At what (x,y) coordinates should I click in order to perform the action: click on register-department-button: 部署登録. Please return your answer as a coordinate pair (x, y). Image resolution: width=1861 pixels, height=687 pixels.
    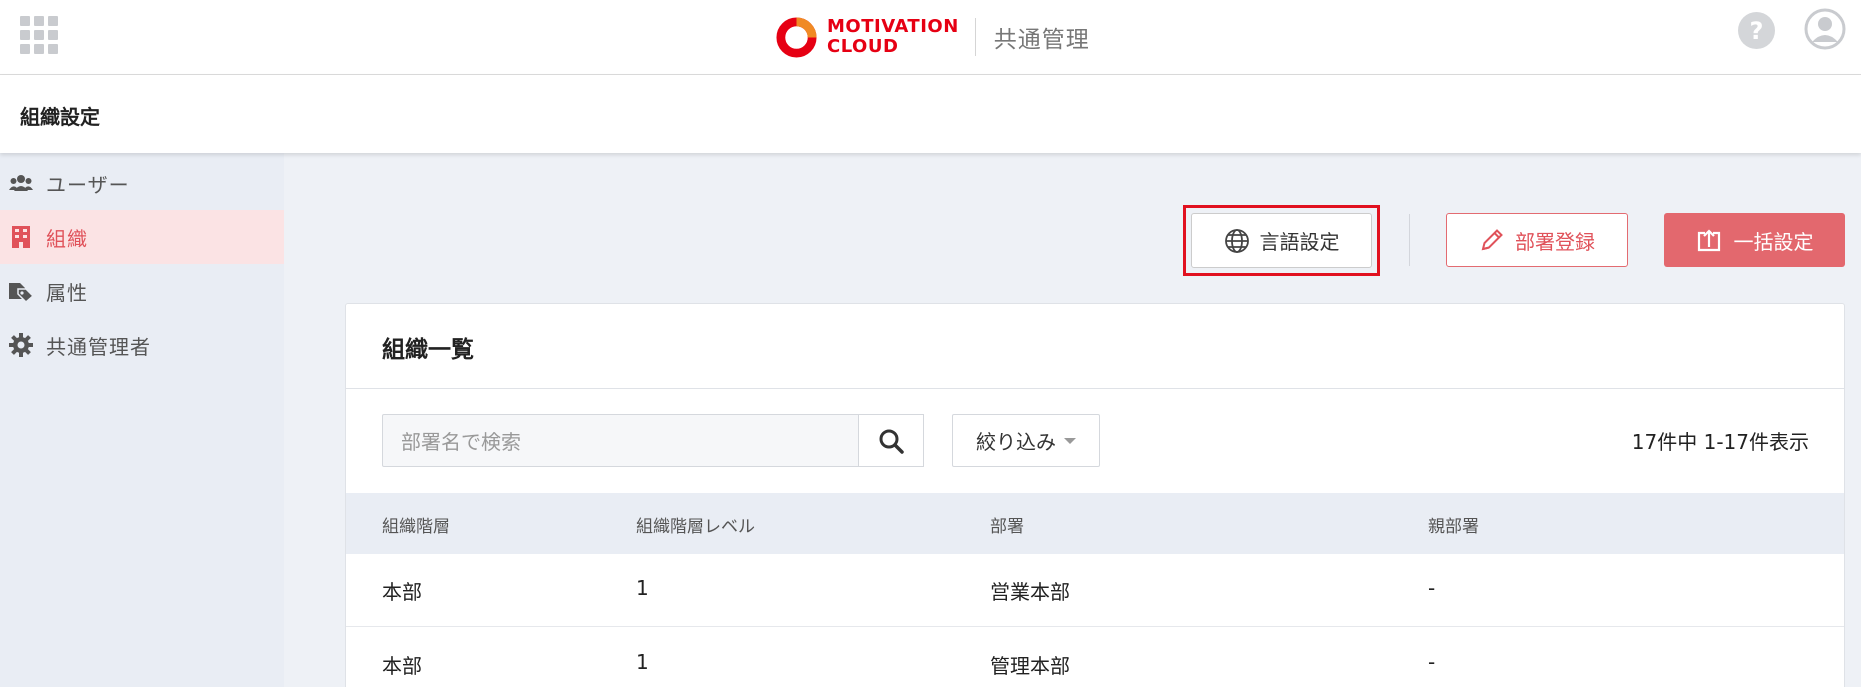
    Looking at the image, I should click on (1537, 240).